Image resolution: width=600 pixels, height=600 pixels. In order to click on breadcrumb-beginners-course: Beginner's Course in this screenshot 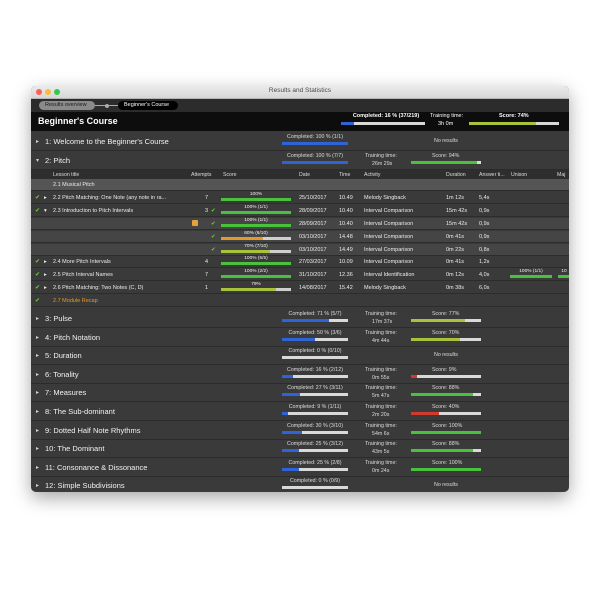, I will do `click(148, 105)`.